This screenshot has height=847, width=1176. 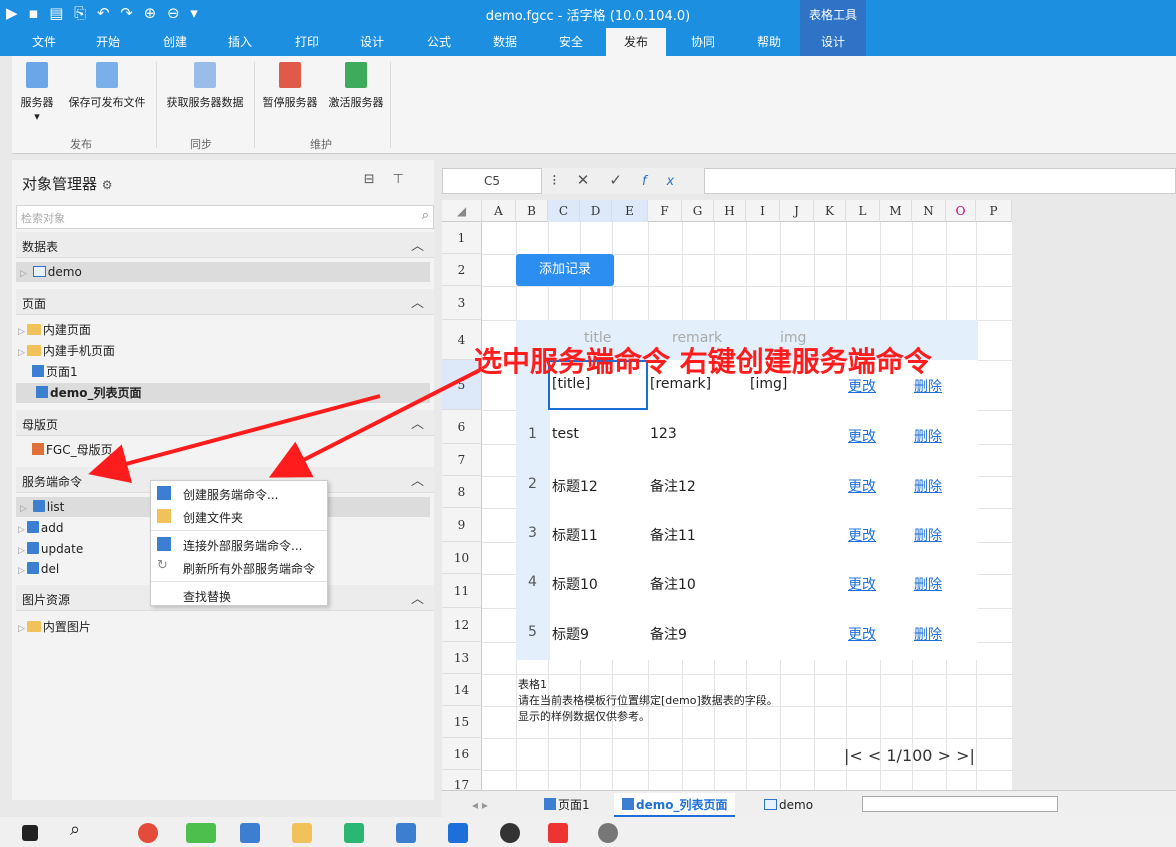 What do you see at coordinates (307, 42) in the screenshot?
I see `tab-print: 打印` at bounding box center [307, 42].